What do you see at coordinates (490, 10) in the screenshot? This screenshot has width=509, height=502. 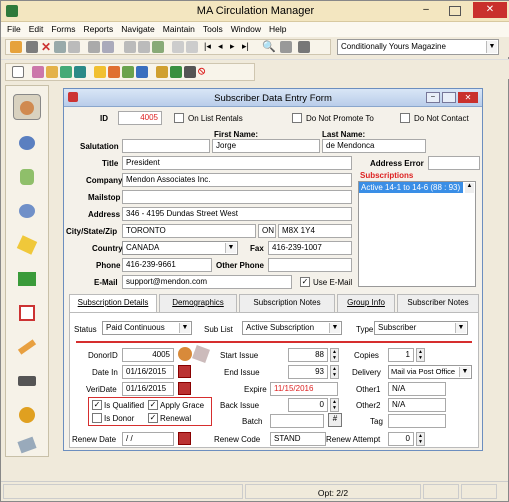 I see `close-icon: ✕` at bounding box center [490, 10].